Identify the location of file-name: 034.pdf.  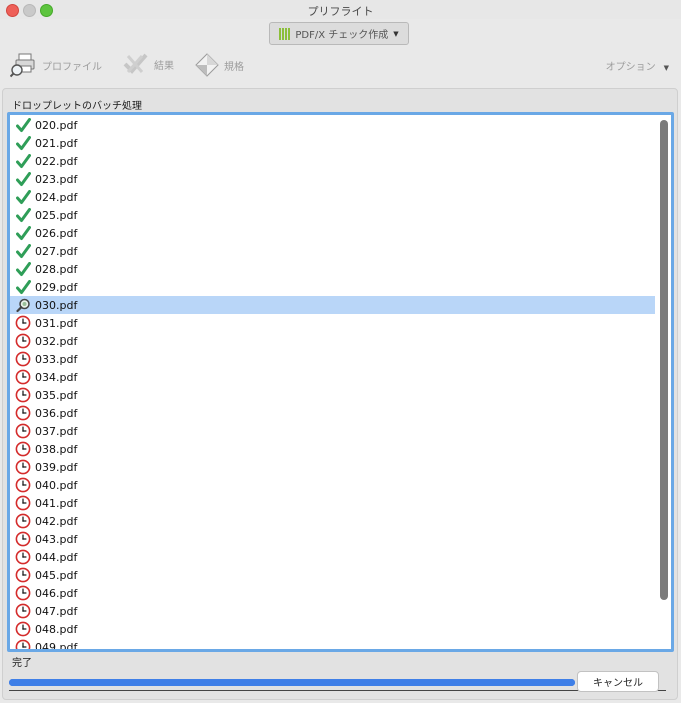
(56, 377).